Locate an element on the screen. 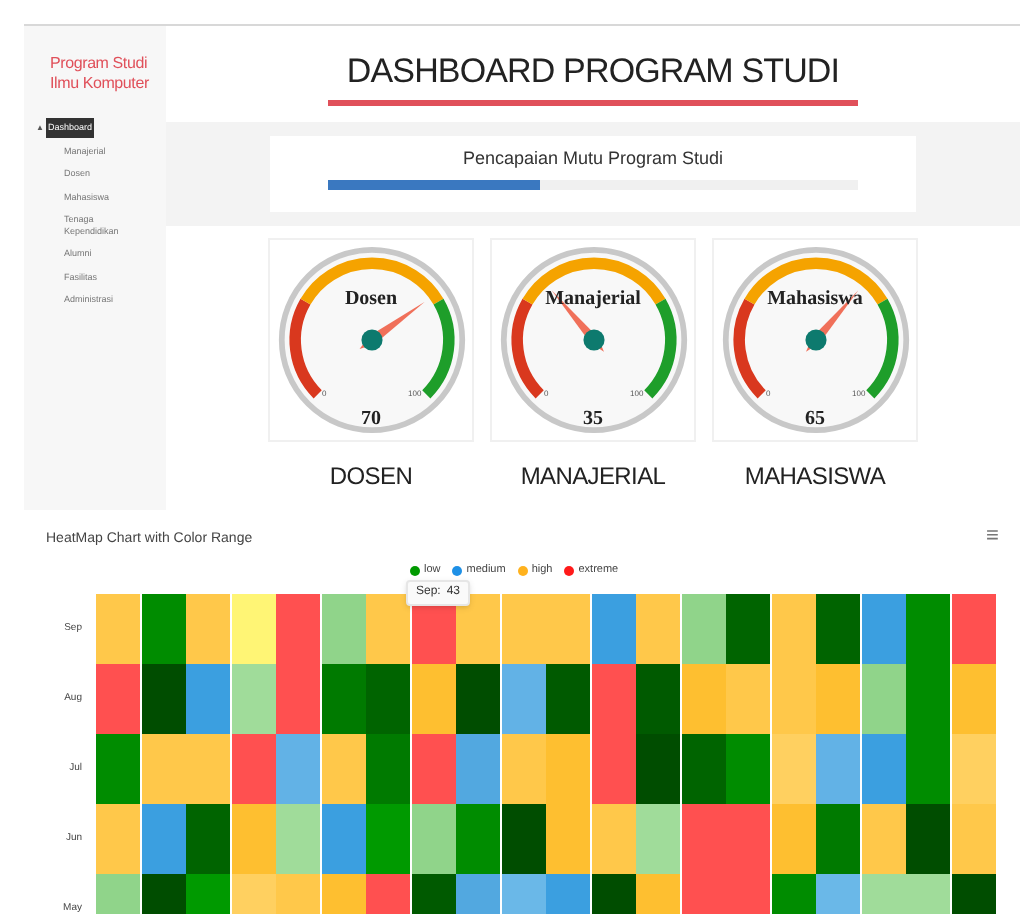 The width and height of the screenshot is (1020, 914). page-title: DASHBOARD PROGRAM STUDI is located at coordinates (593, 71).